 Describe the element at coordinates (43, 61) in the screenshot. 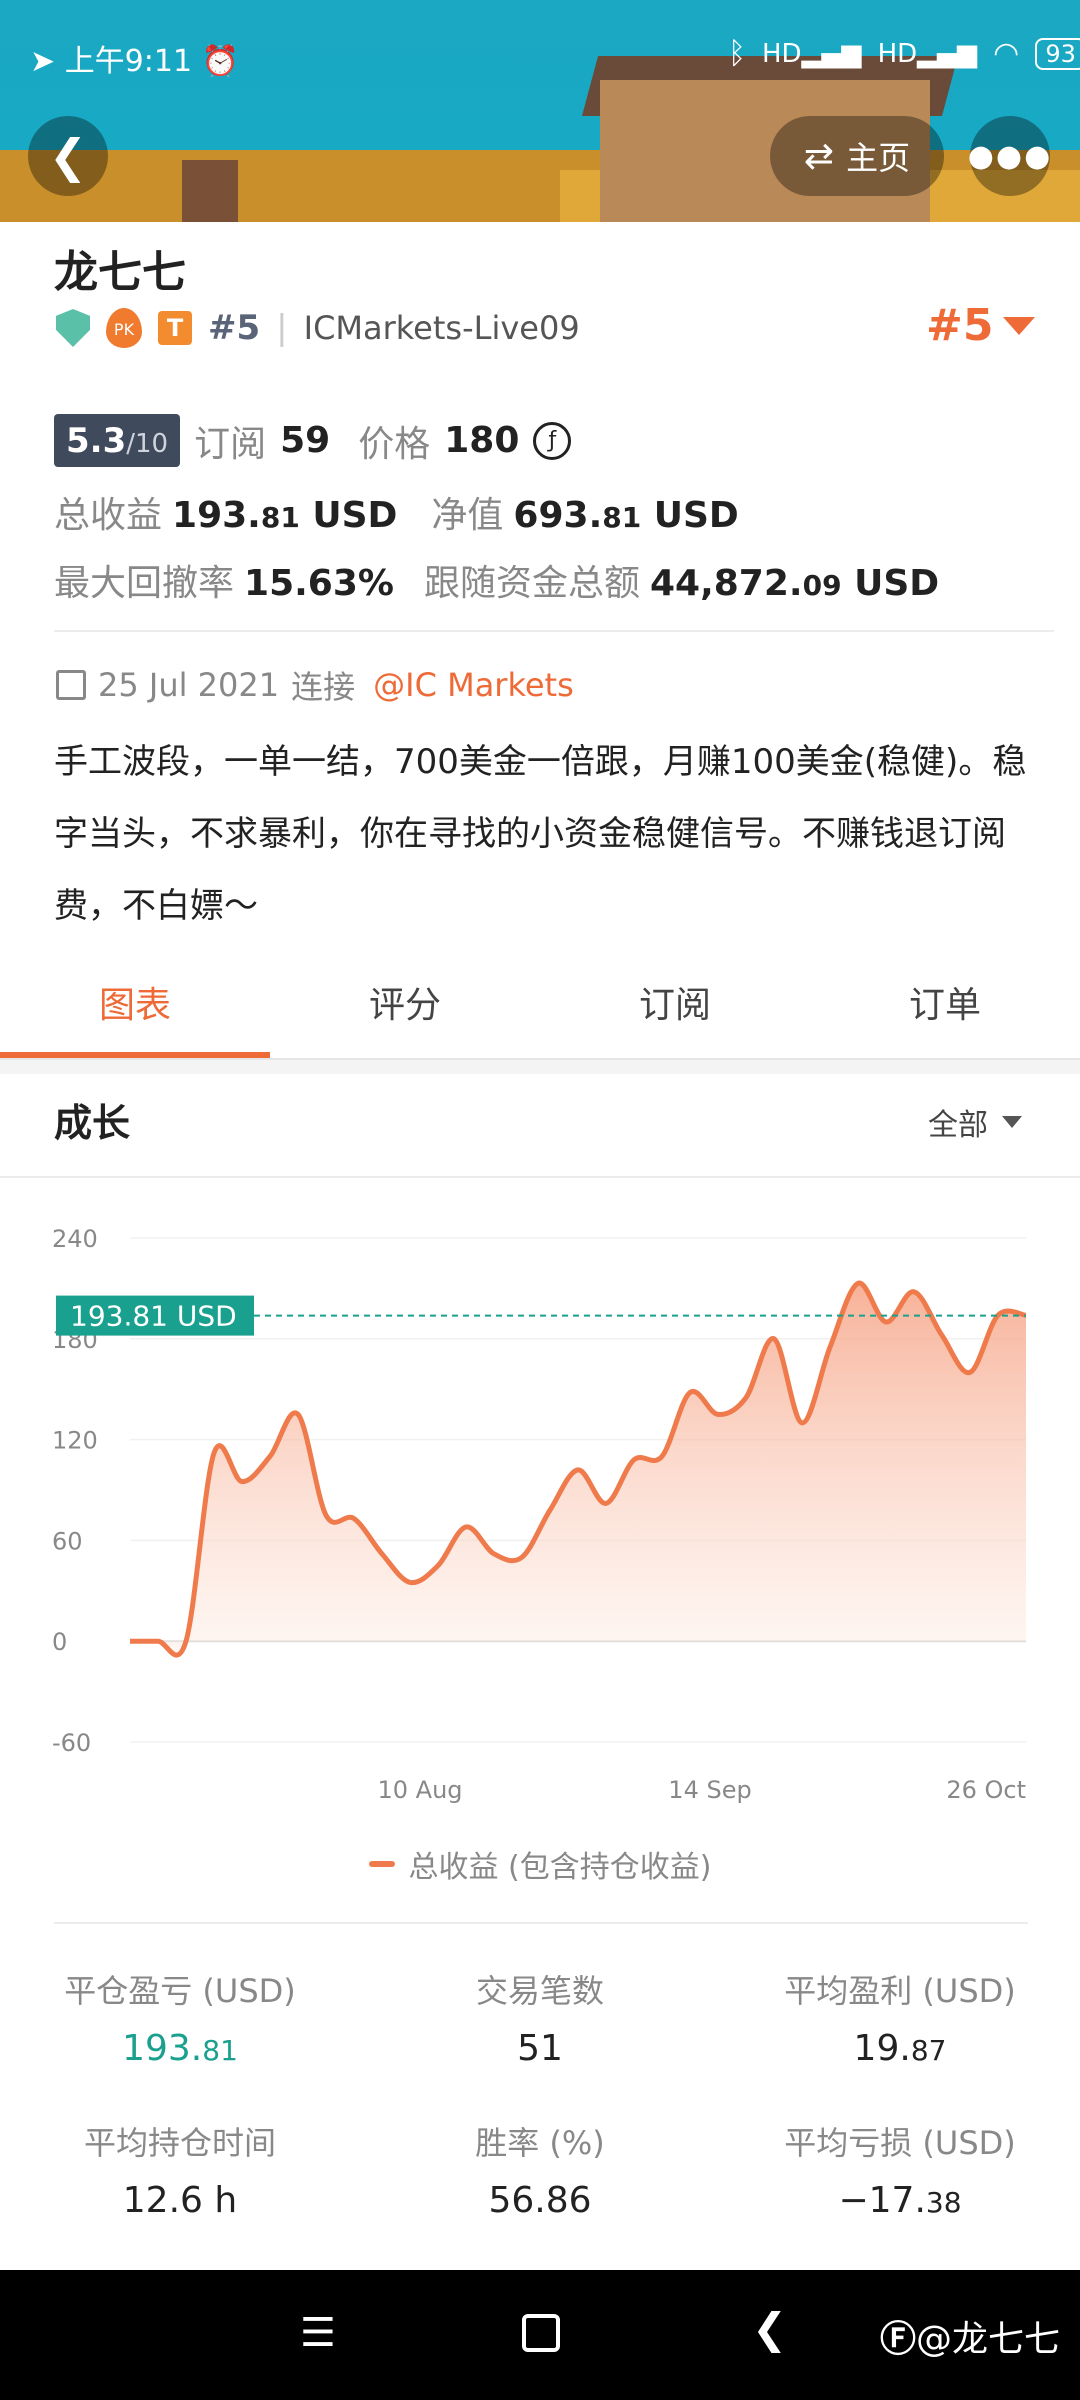

I see `location-icon: ➤` at that location.